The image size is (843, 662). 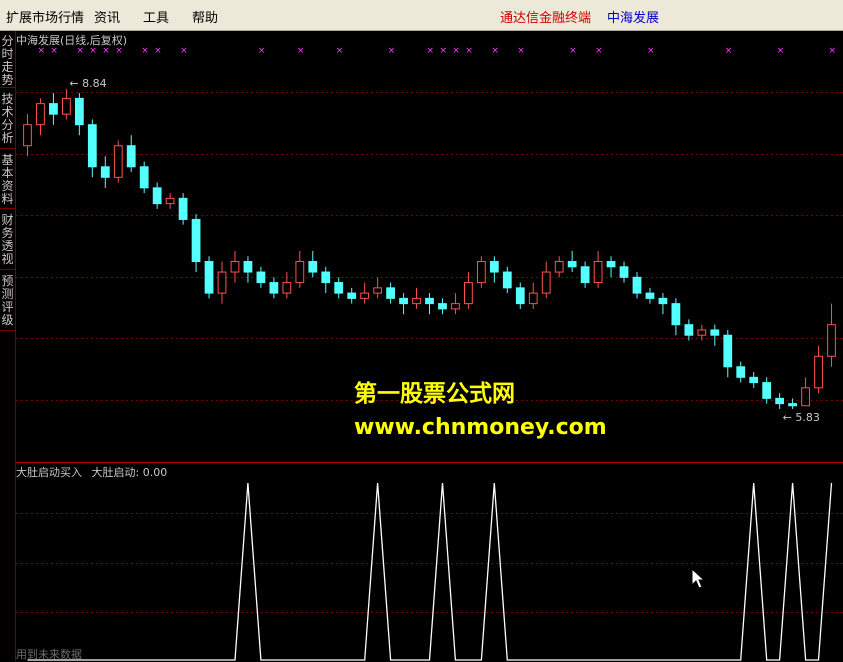 I want to click on low-price-label: ← 5.83, so click(x=801, y=417).